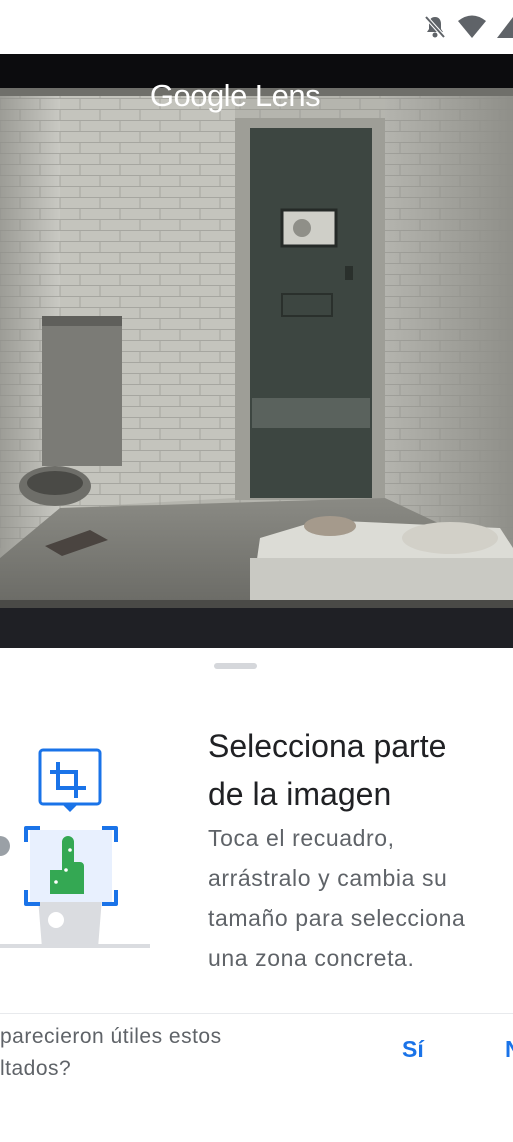 This screenshot has height=1142, width=513. I want to click on status-bar, so click(256, 27).